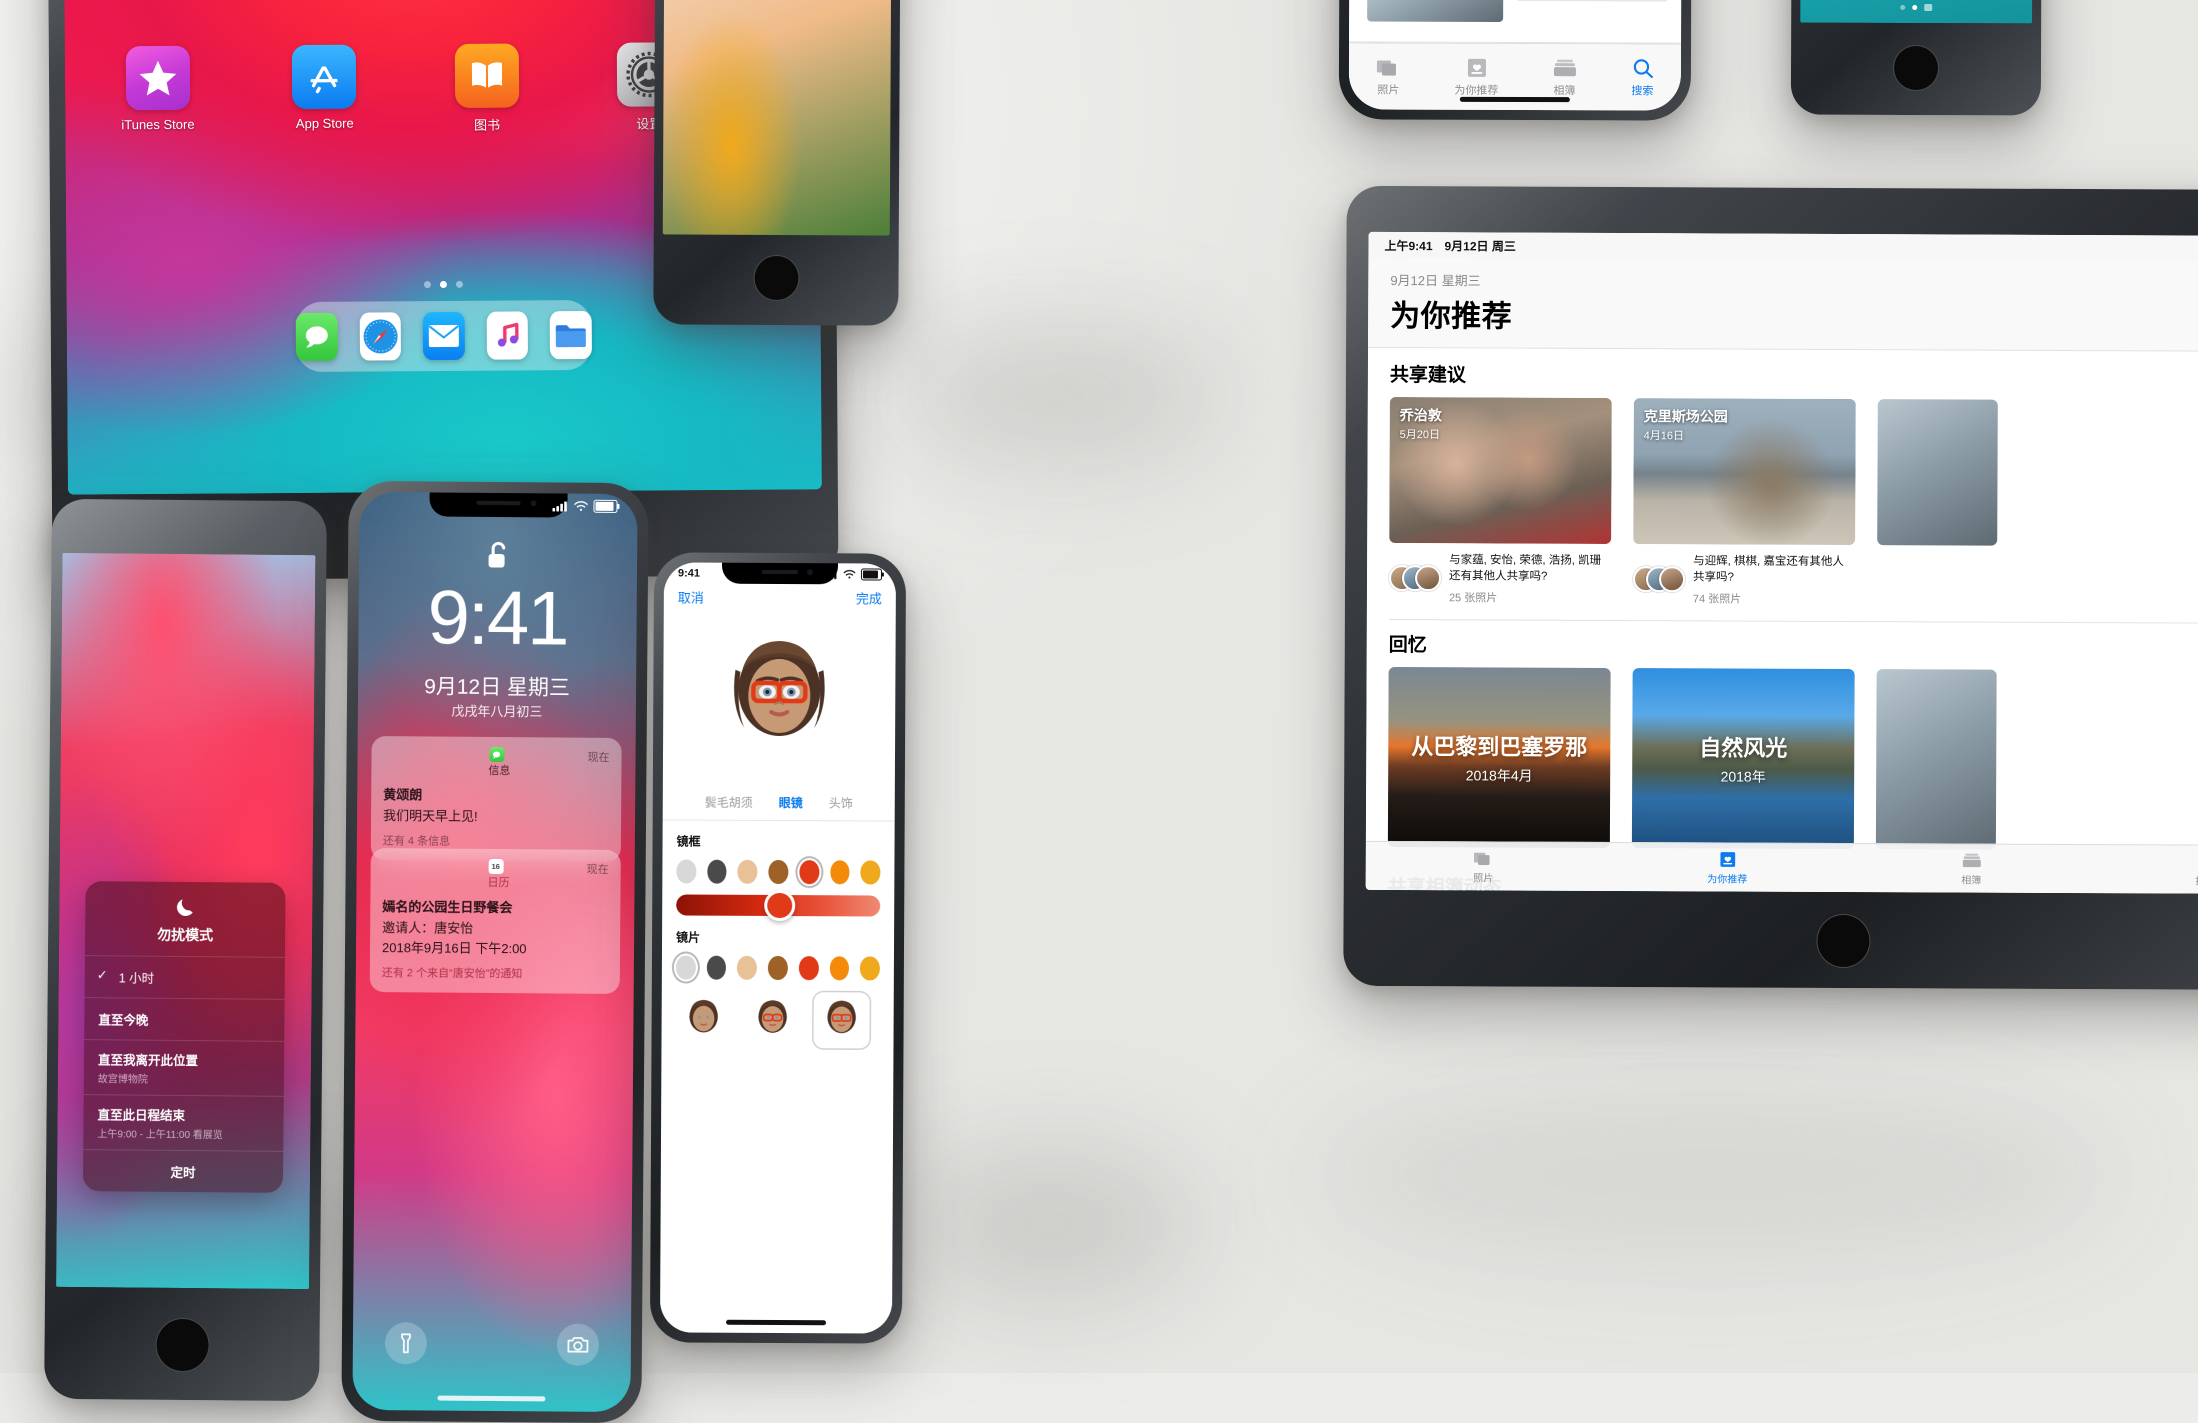 The width and height of the screenshot is (2198, 1423). I want to click on ipad-home-button, so click(1843, 941).